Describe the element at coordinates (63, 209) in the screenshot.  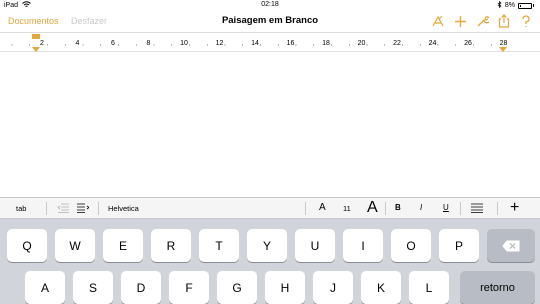
I see `outdent-icon` at that location.